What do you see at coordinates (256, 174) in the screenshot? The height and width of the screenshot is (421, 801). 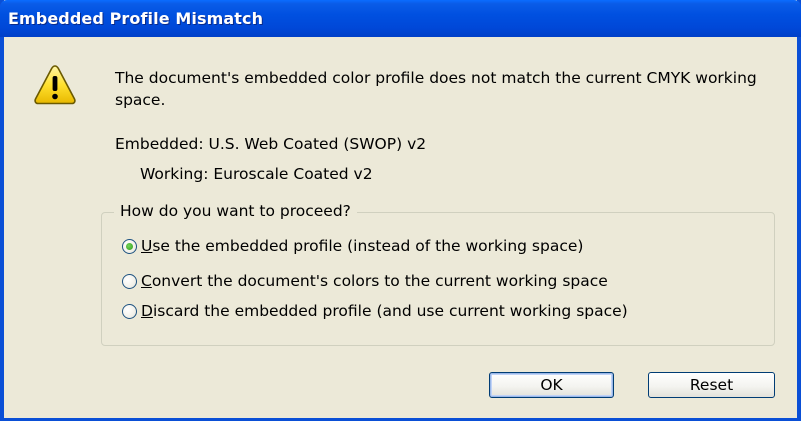 I see `working-profile-label: Working: Euroscale Coated v2` at bounding box center [256, 174].